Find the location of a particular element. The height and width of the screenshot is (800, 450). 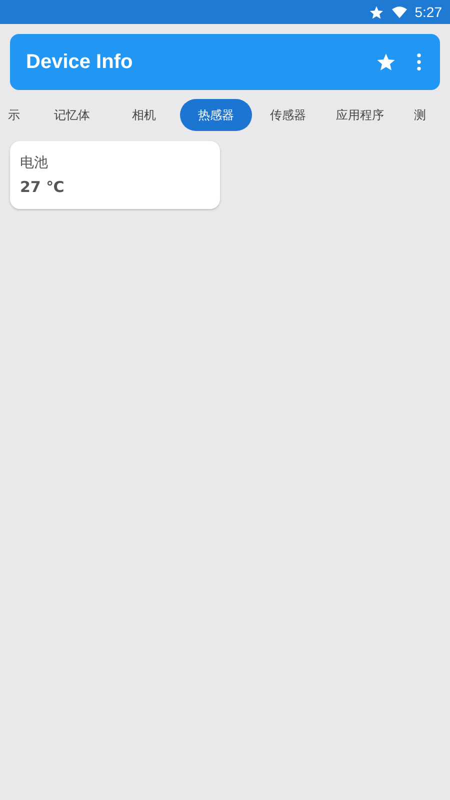

app-title: Device Info is located at coordinates (80, 62).